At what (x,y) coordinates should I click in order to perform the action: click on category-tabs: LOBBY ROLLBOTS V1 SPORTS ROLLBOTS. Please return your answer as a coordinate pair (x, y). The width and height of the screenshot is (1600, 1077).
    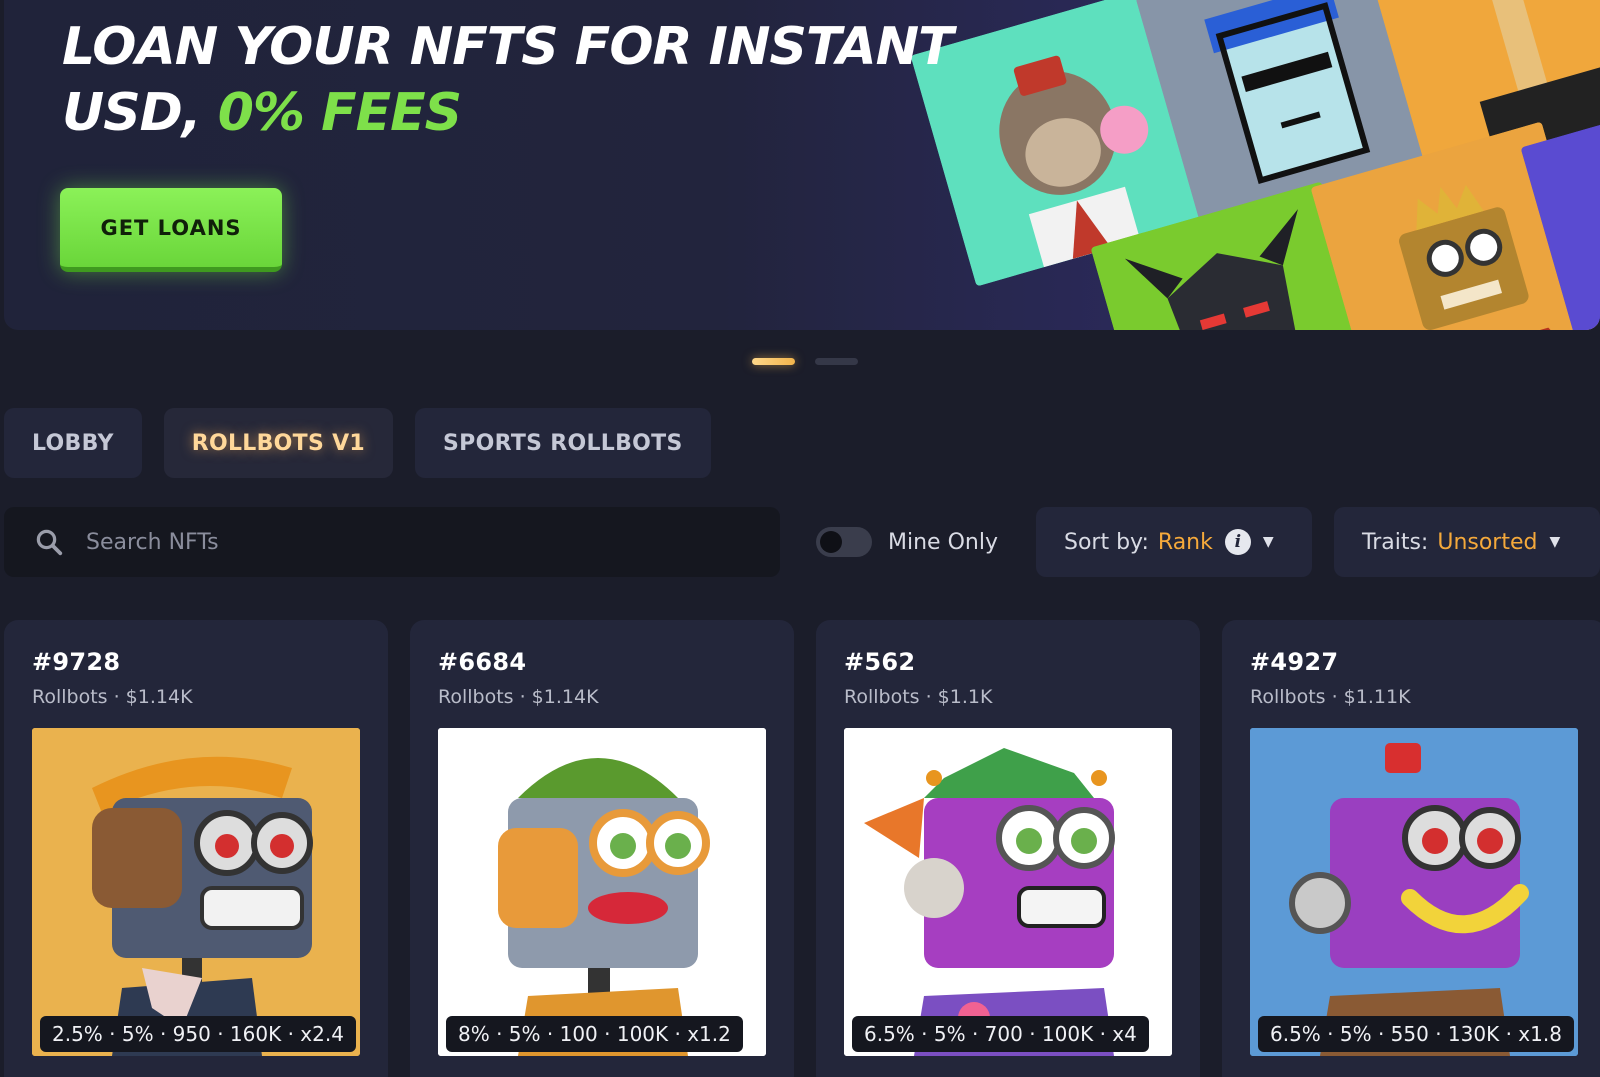
    Looking at the image, I should click on (357, 443).